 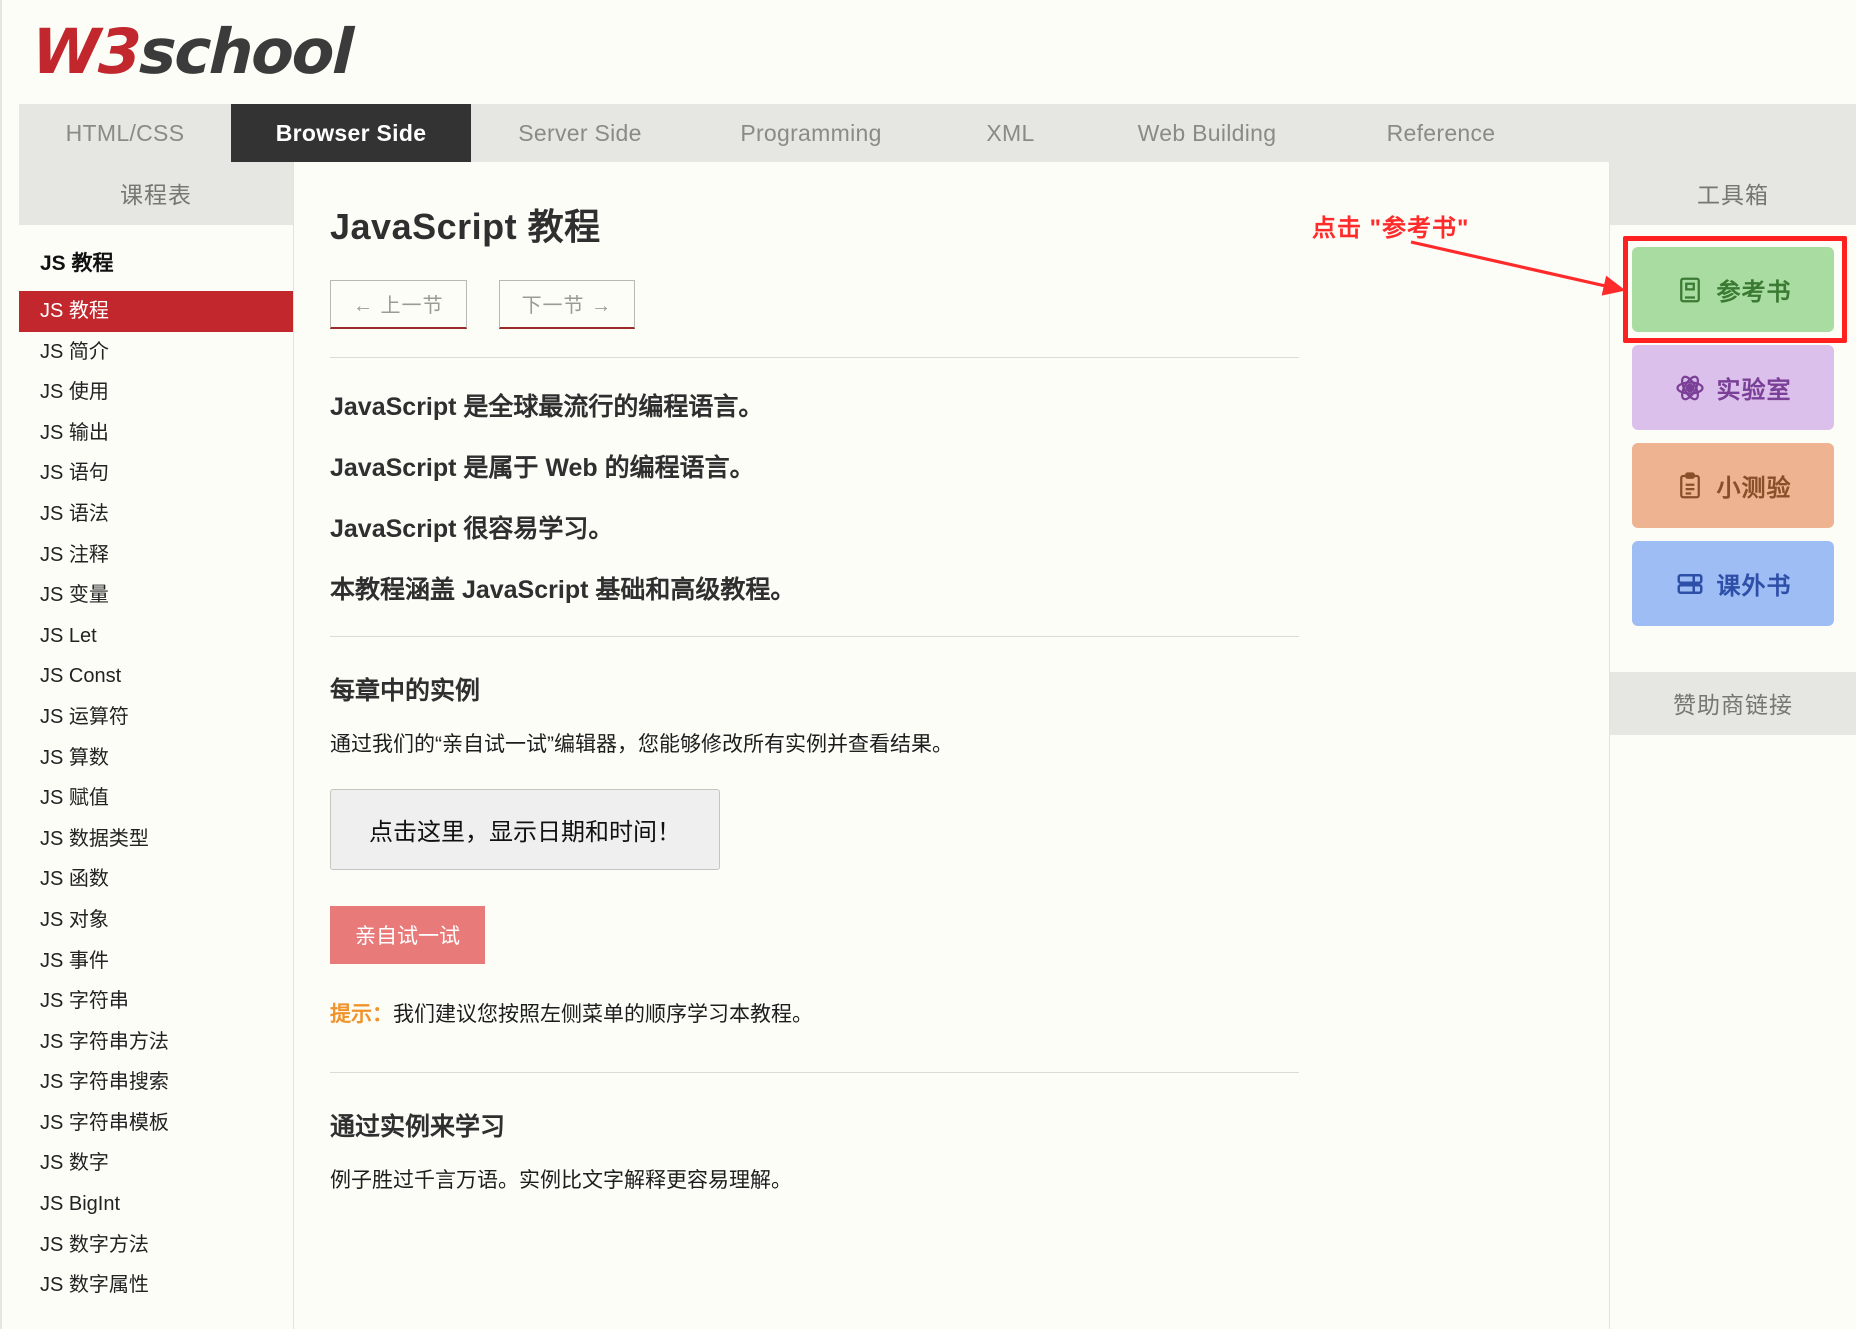 What do you see at coordinates (1690, 290) in the screenshot?
I see `book-icon` at bounding box center [1690, 290].